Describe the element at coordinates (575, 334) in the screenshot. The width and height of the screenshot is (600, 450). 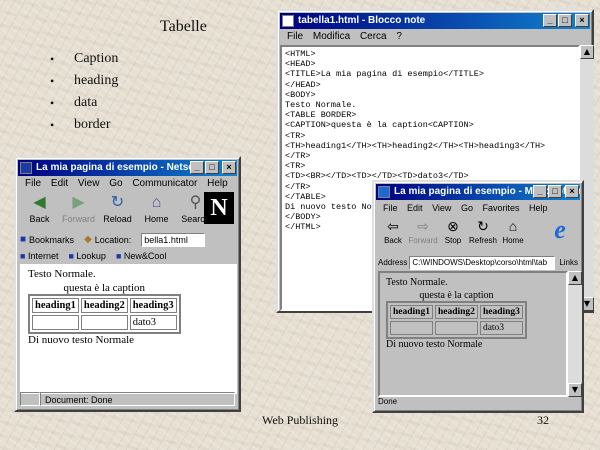
I see `ie-vertical-scrollbar: ▲ ▼` at that location.